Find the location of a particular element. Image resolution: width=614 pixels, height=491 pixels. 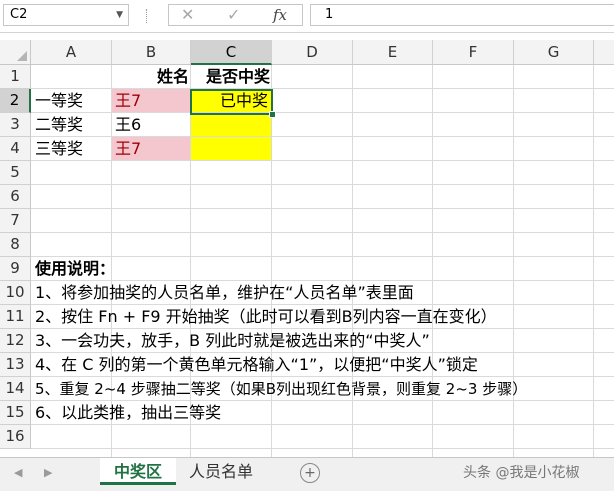

cell-b4: 王7 is located at coordinates (128, 149).